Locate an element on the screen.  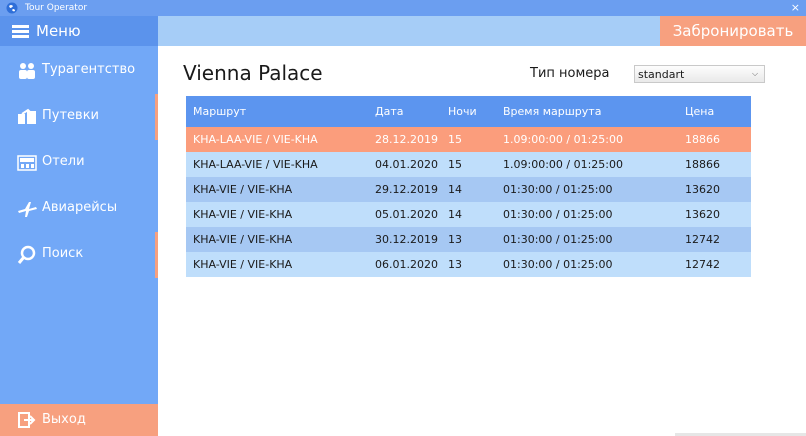
sidebar-item-tours: Путевки is located at coordinates (79, 117).